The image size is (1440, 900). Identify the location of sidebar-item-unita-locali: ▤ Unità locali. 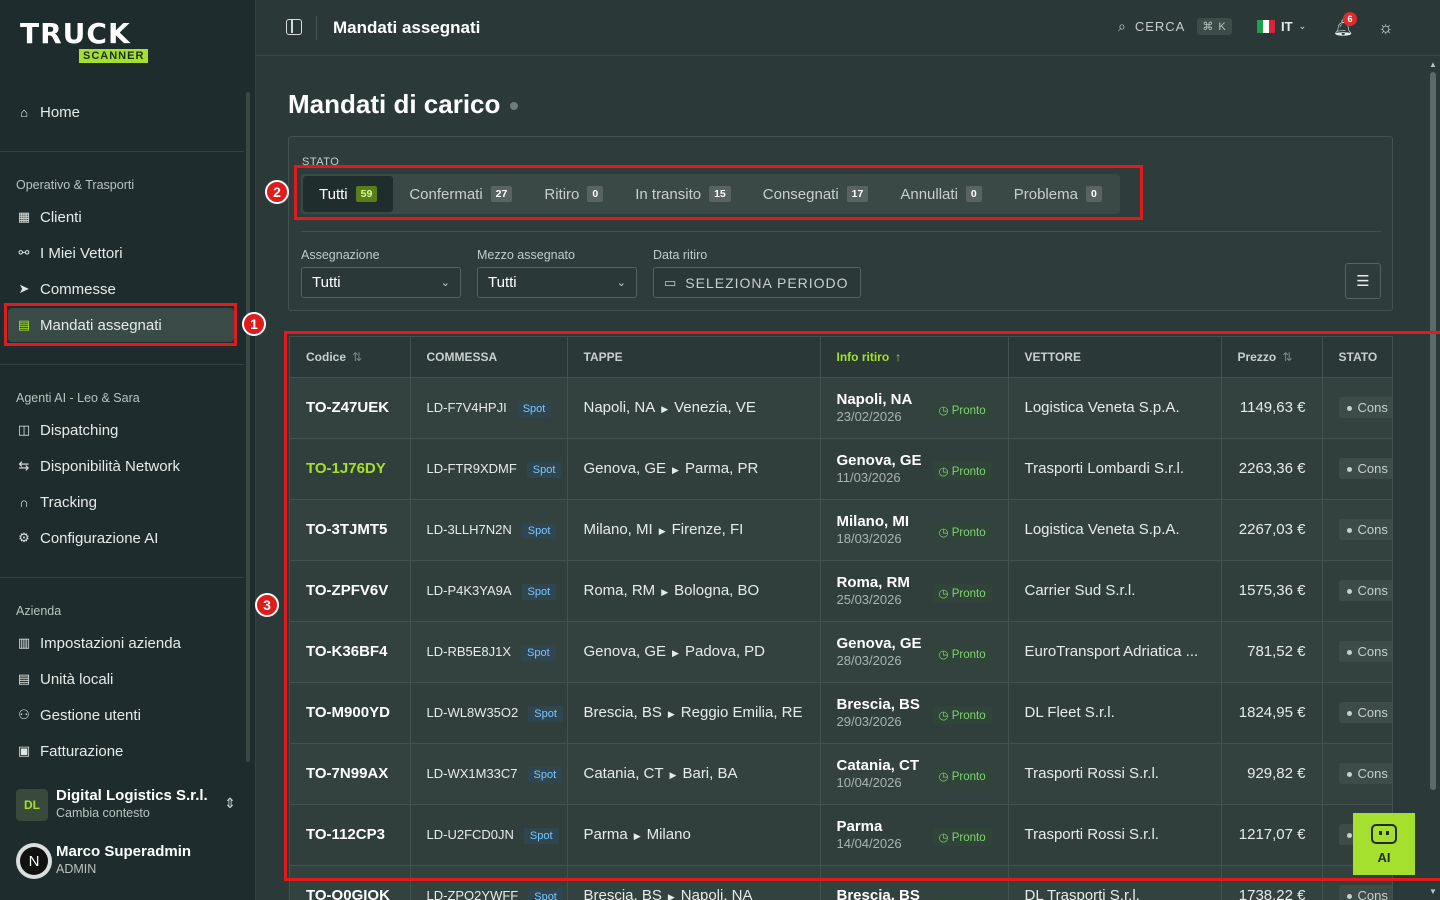
(121, 679).